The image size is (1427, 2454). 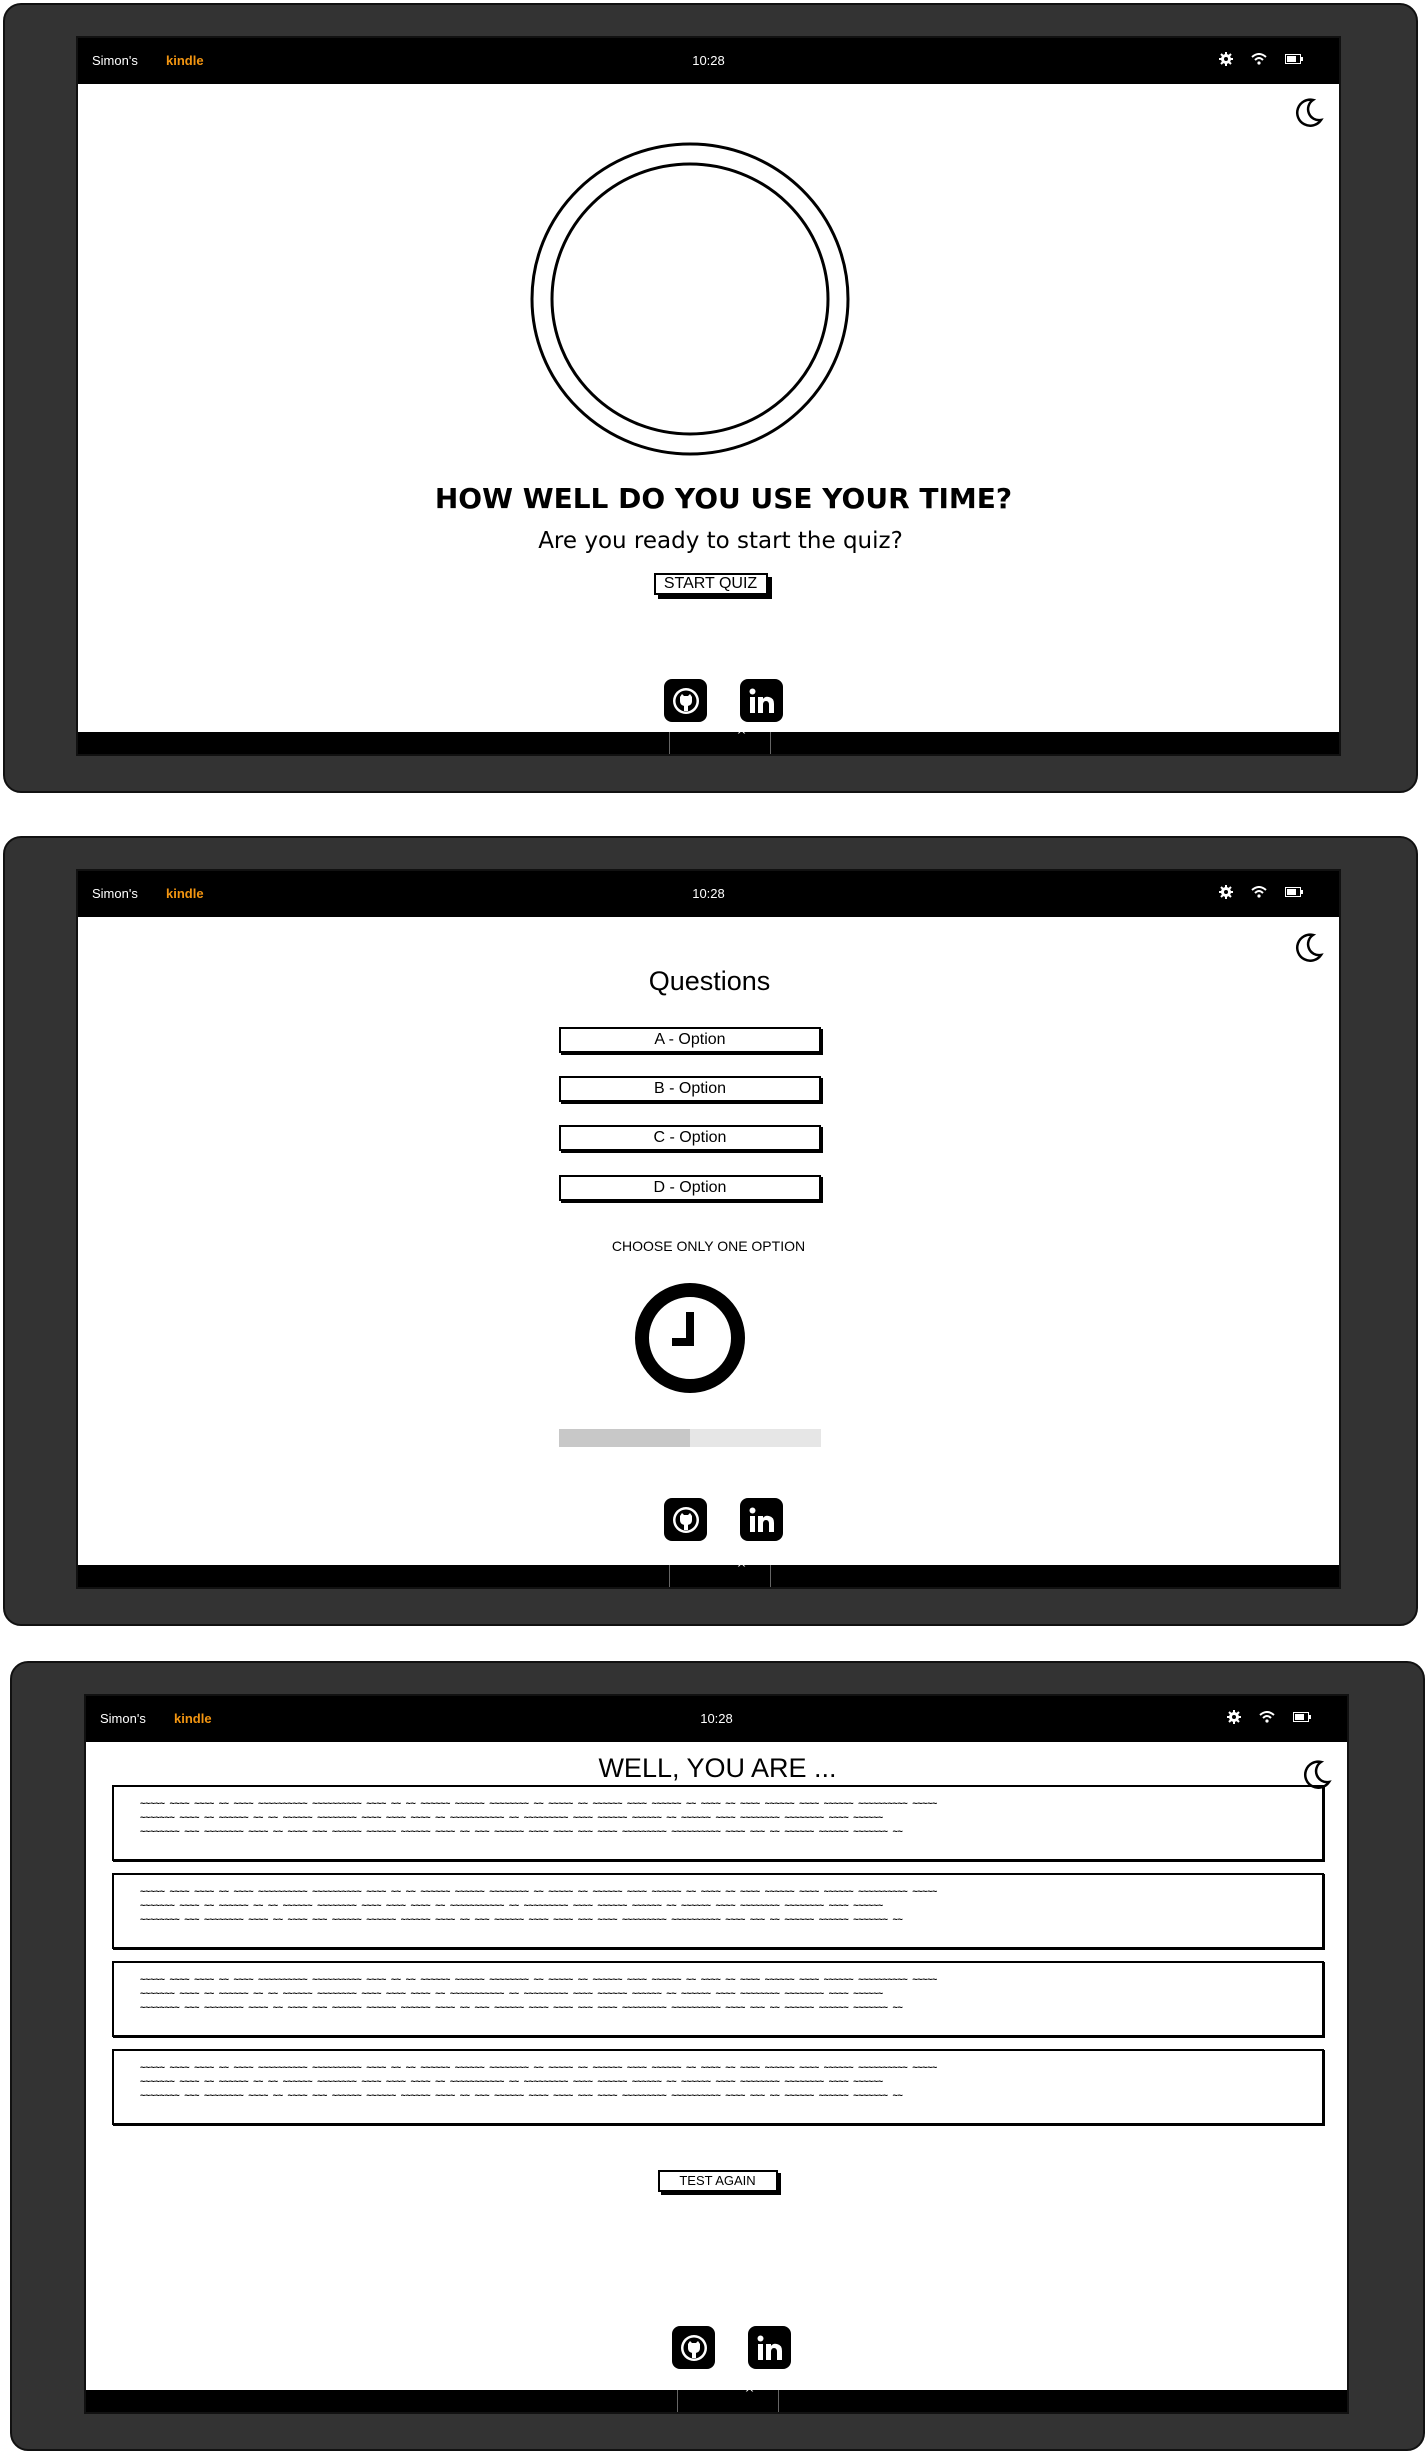 What do you see at coordinates (690, 299) in the screenshot?
I see `timer-ring-icon` at bounding box center [690, 299].